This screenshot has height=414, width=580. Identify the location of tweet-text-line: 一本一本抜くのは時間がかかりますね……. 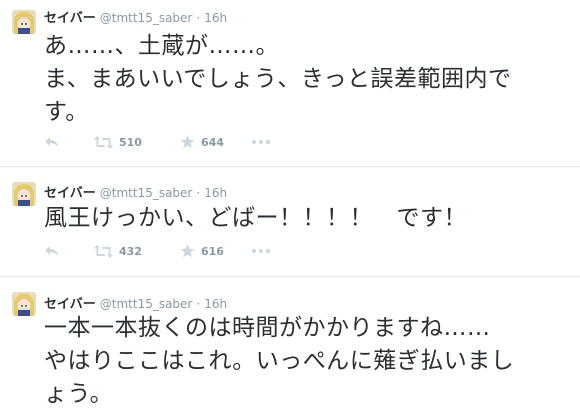
(267, 328).